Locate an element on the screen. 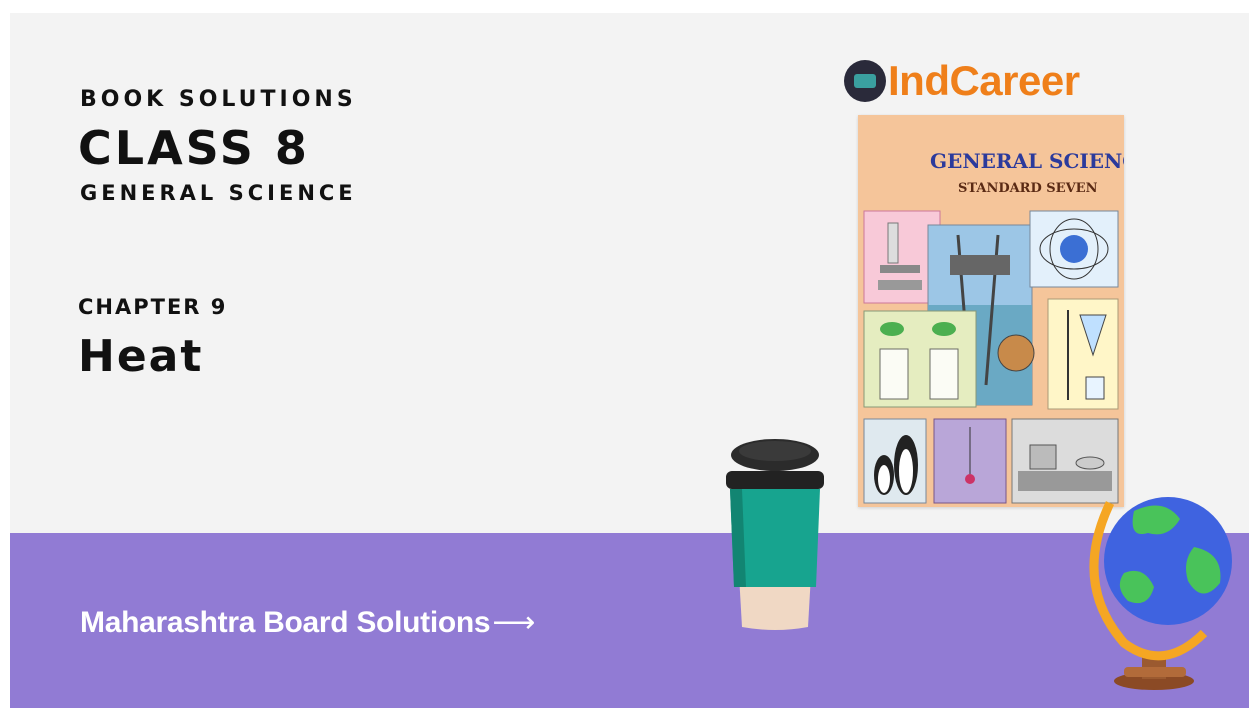 This screenshot has height=708, width=1249. logo-mark-icon is located at coordinates (865, 81).